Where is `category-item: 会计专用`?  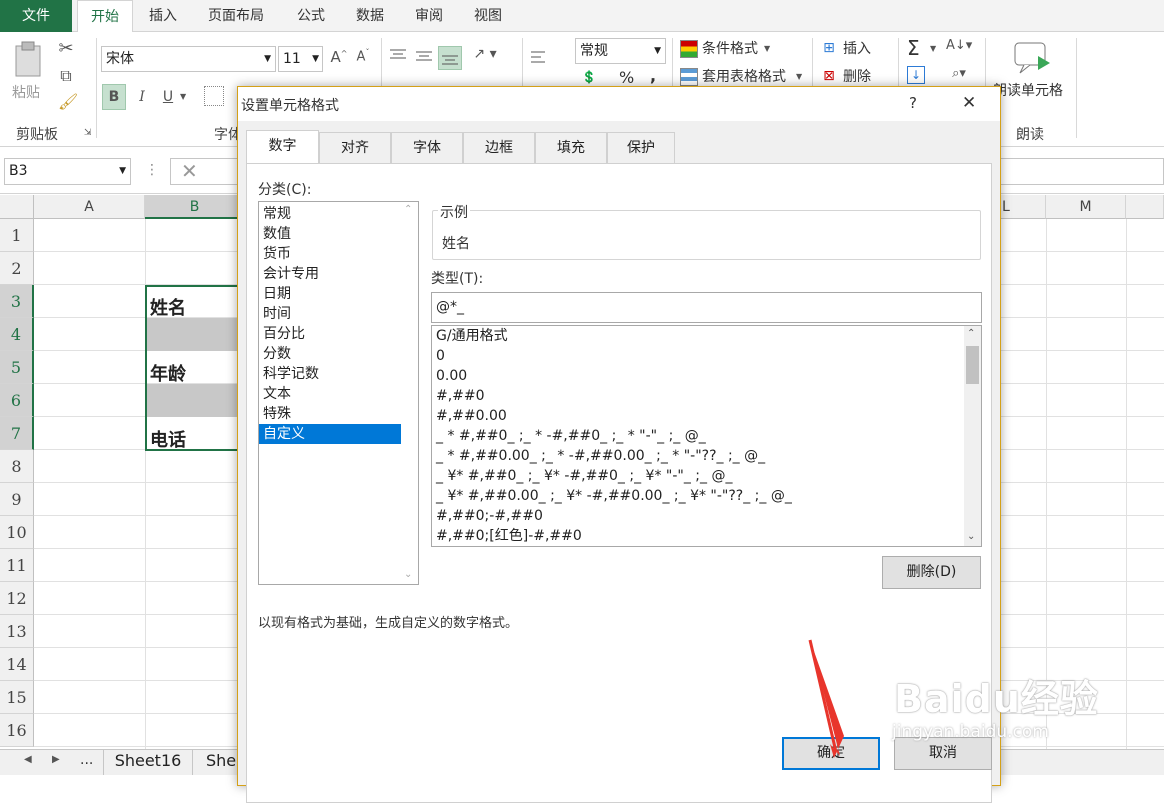
category-item: 会计专用 is located at coordinates (330, 274).